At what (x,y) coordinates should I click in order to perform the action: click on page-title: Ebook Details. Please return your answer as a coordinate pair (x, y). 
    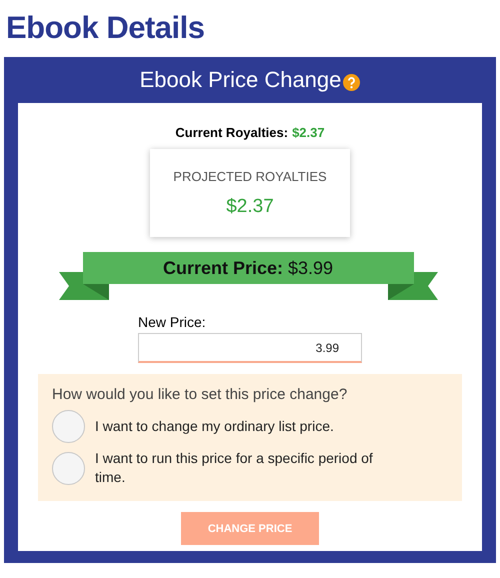
    Looking at the image, I should click on (105, 28).